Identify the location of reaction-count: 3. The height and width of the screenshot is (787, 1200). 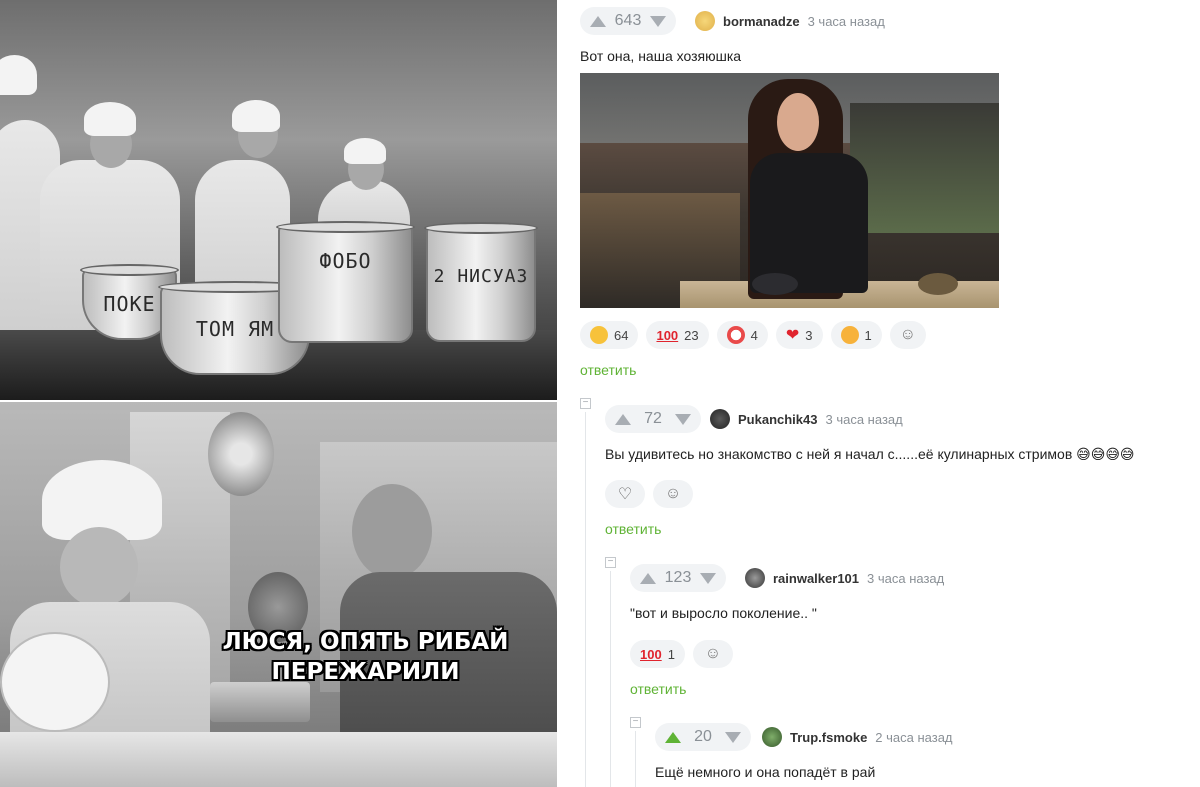
(809, 335).